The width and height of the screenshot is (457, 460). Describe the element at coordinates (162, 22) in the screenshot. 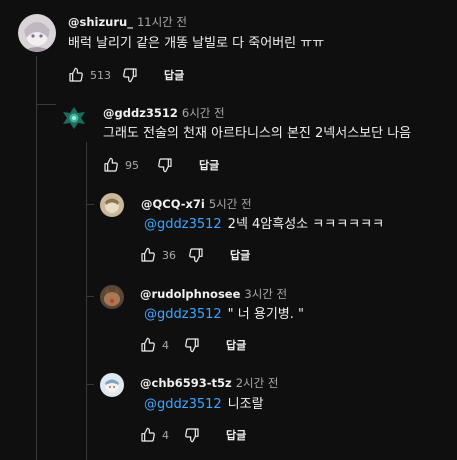

I see `comment-time: 11시간 전` at that location.